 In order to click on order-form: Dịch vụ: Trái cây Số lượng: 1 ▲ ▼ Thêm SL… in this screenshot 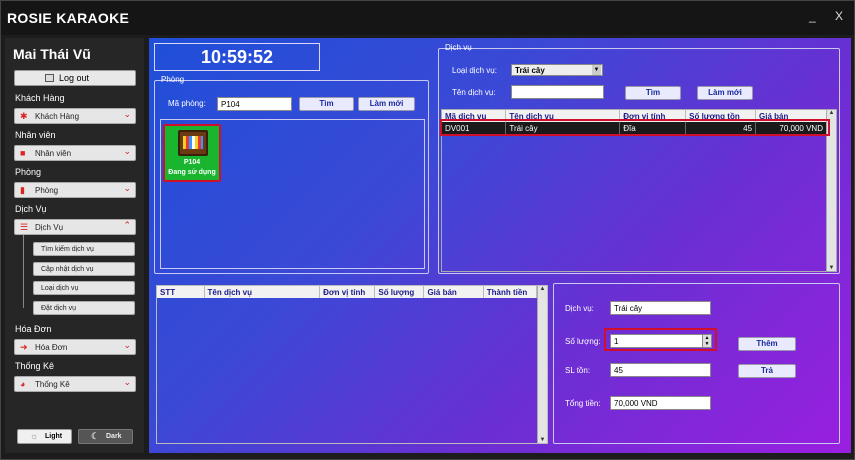, I will do `click(696, 363)`.